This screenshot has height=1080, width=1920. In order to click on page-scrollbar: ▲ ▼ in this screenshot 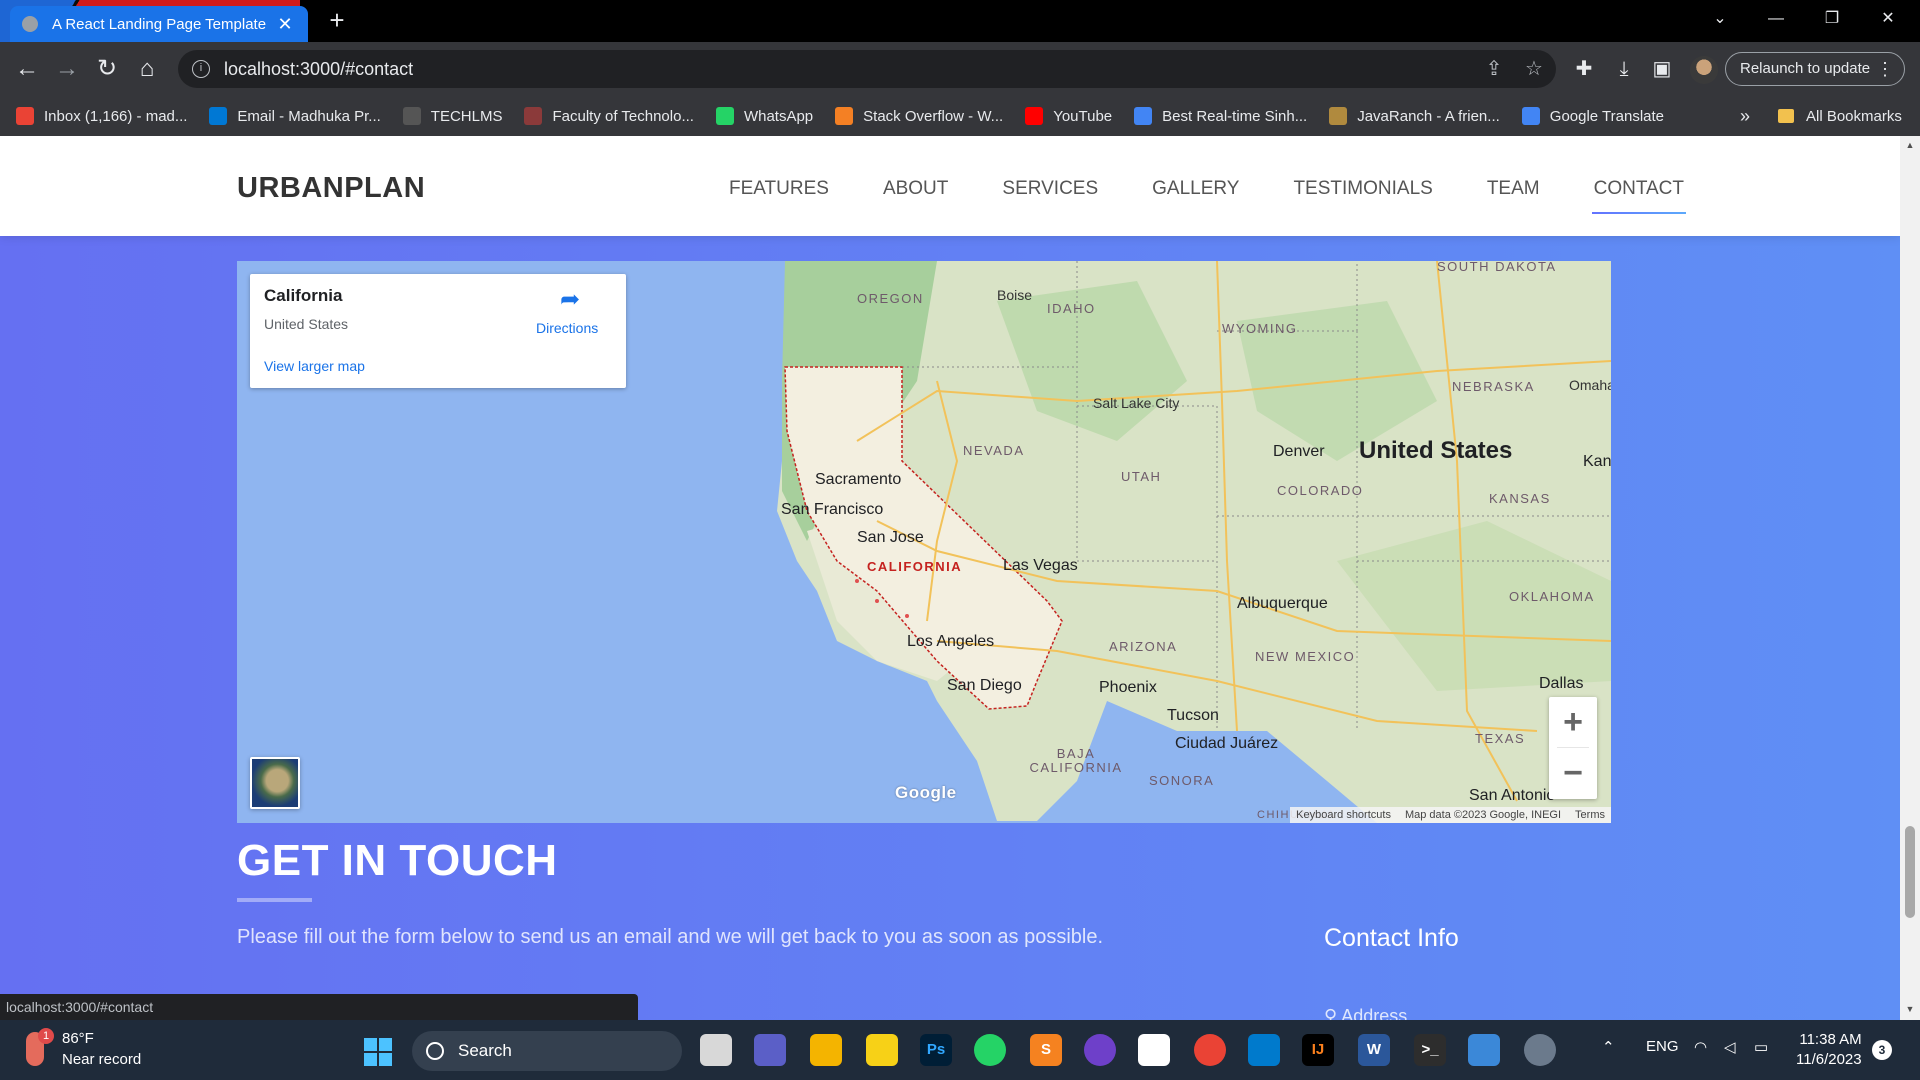, I will do `click(1910, 578)`.